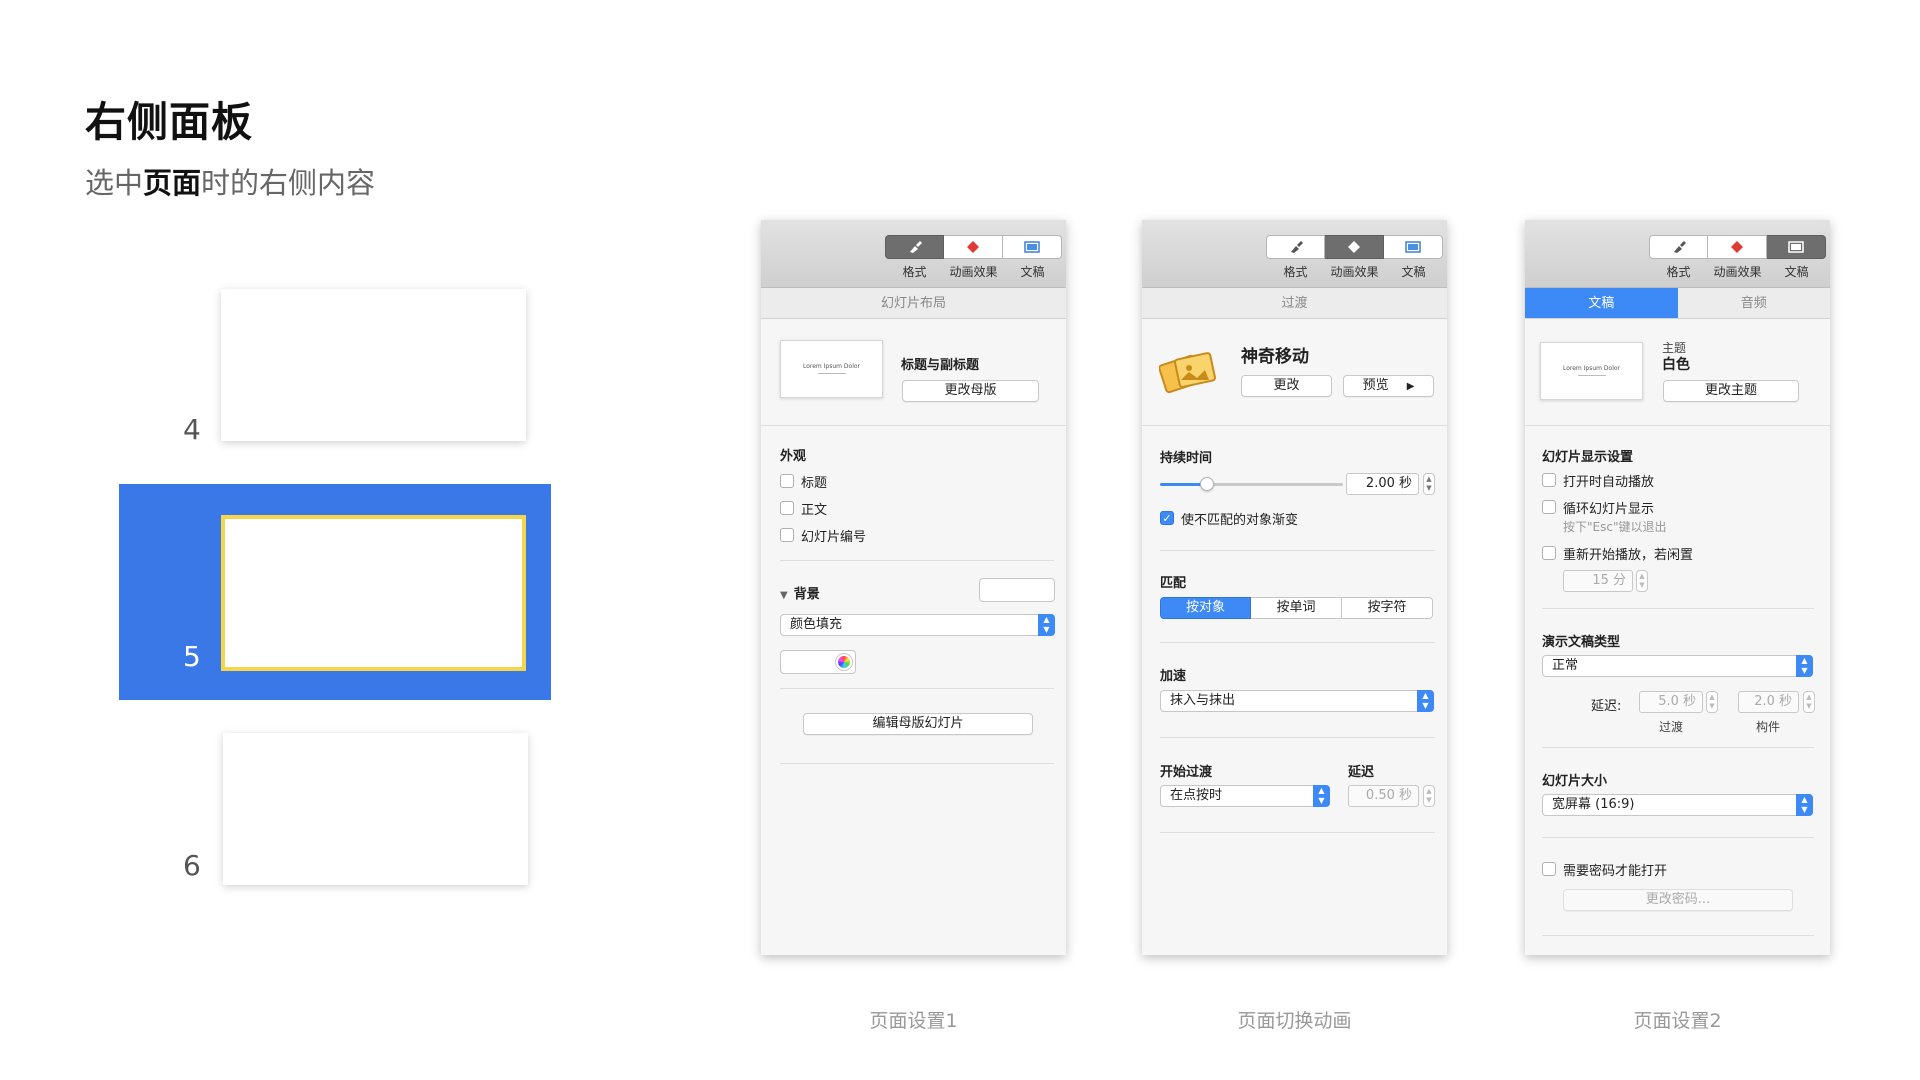 This screenshot has width=1920, height=1080. I want to click on title-checkbox: 标题, so click(923, 481).